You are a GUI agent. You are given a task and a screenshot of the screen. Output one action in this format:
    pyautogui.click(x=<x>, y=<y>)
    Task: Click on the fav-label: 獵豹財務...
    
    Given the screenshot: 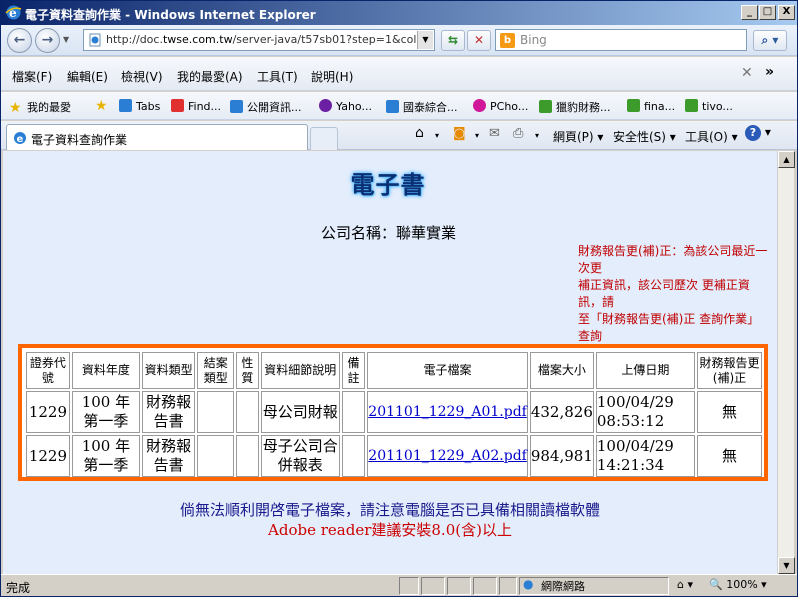 What is the action you would take?
    pyautogui.click(x=583, y=107)
    